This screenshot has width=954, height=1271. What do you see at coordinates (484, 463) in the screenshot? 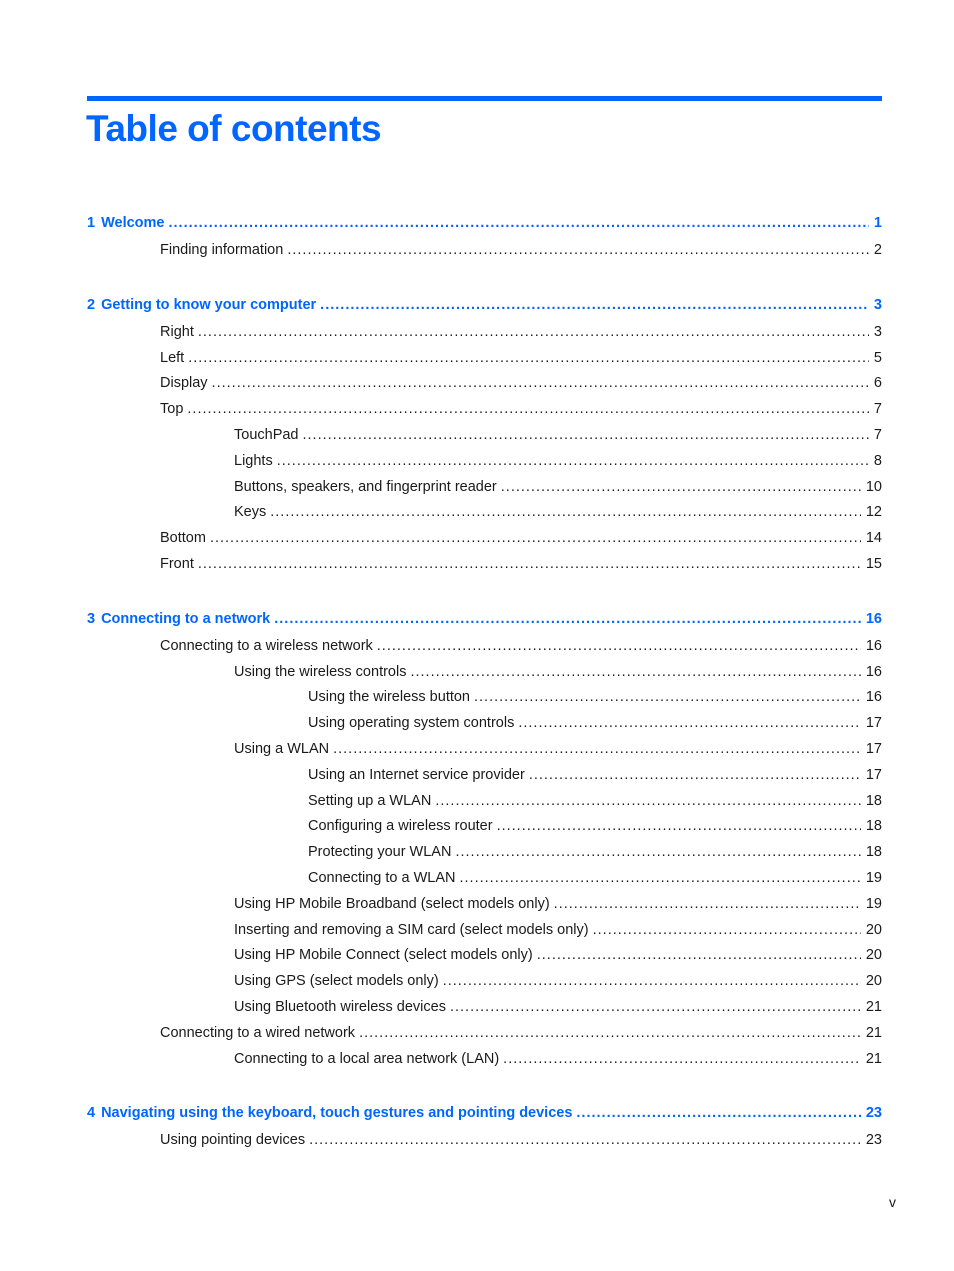
I see `toc-entry: Lights 8` at bounding box center [484, 463].